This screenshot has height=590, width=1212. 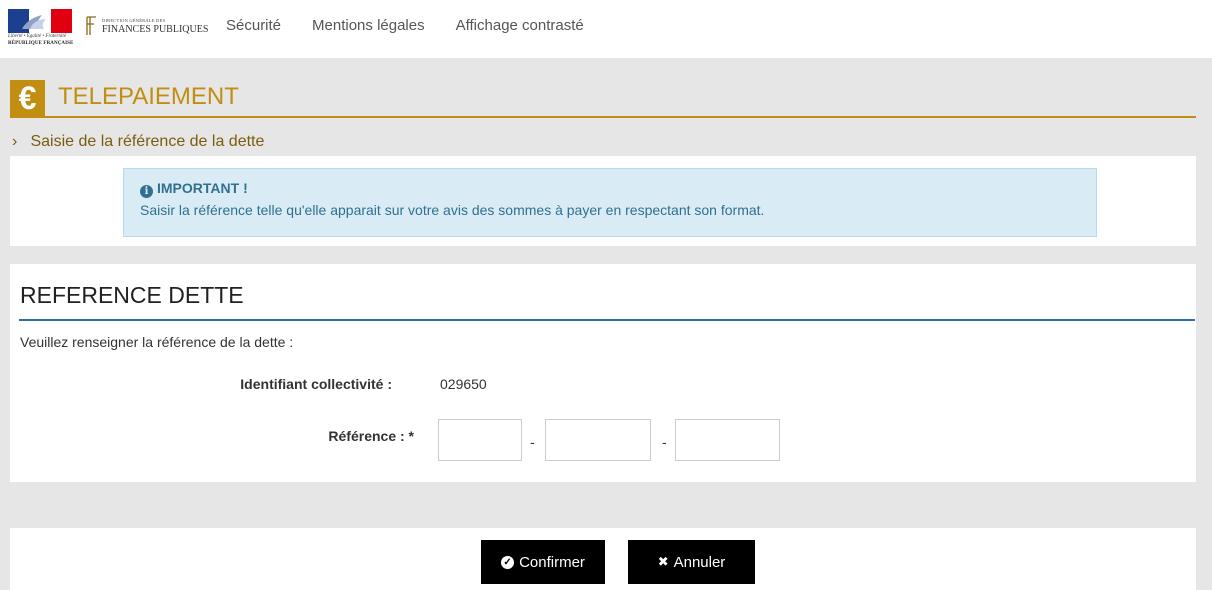 I want to click on breadcrumb: › Saisie de la référence de la dette, so click(x=138, y=142).